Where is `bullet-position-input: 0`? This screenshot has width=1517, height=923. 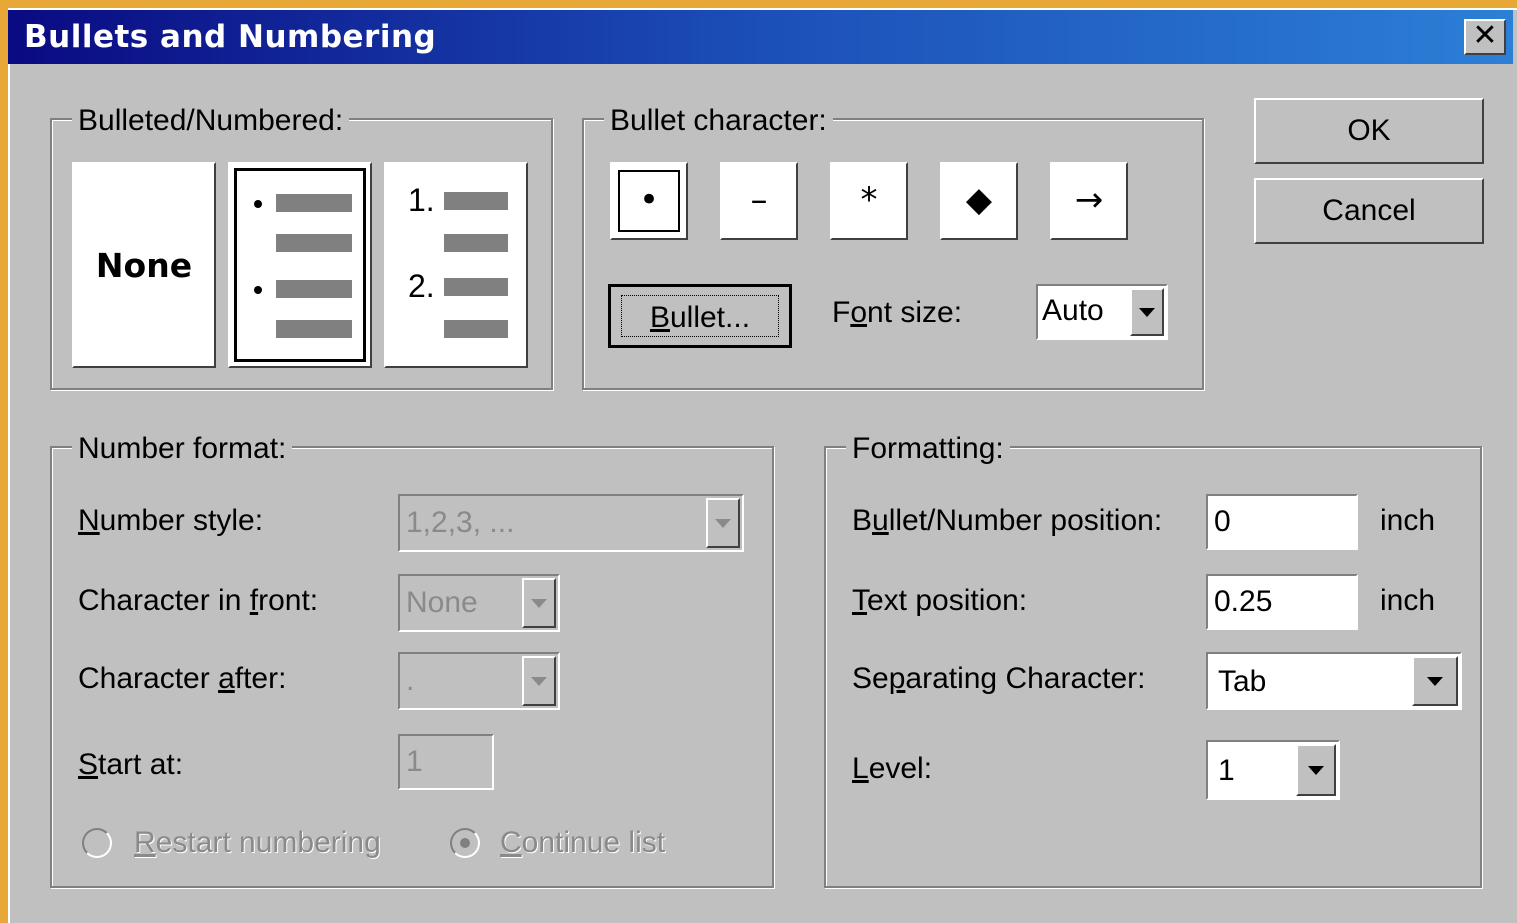 bullet-position-input: 0 is located at coordinates (1282, 522).